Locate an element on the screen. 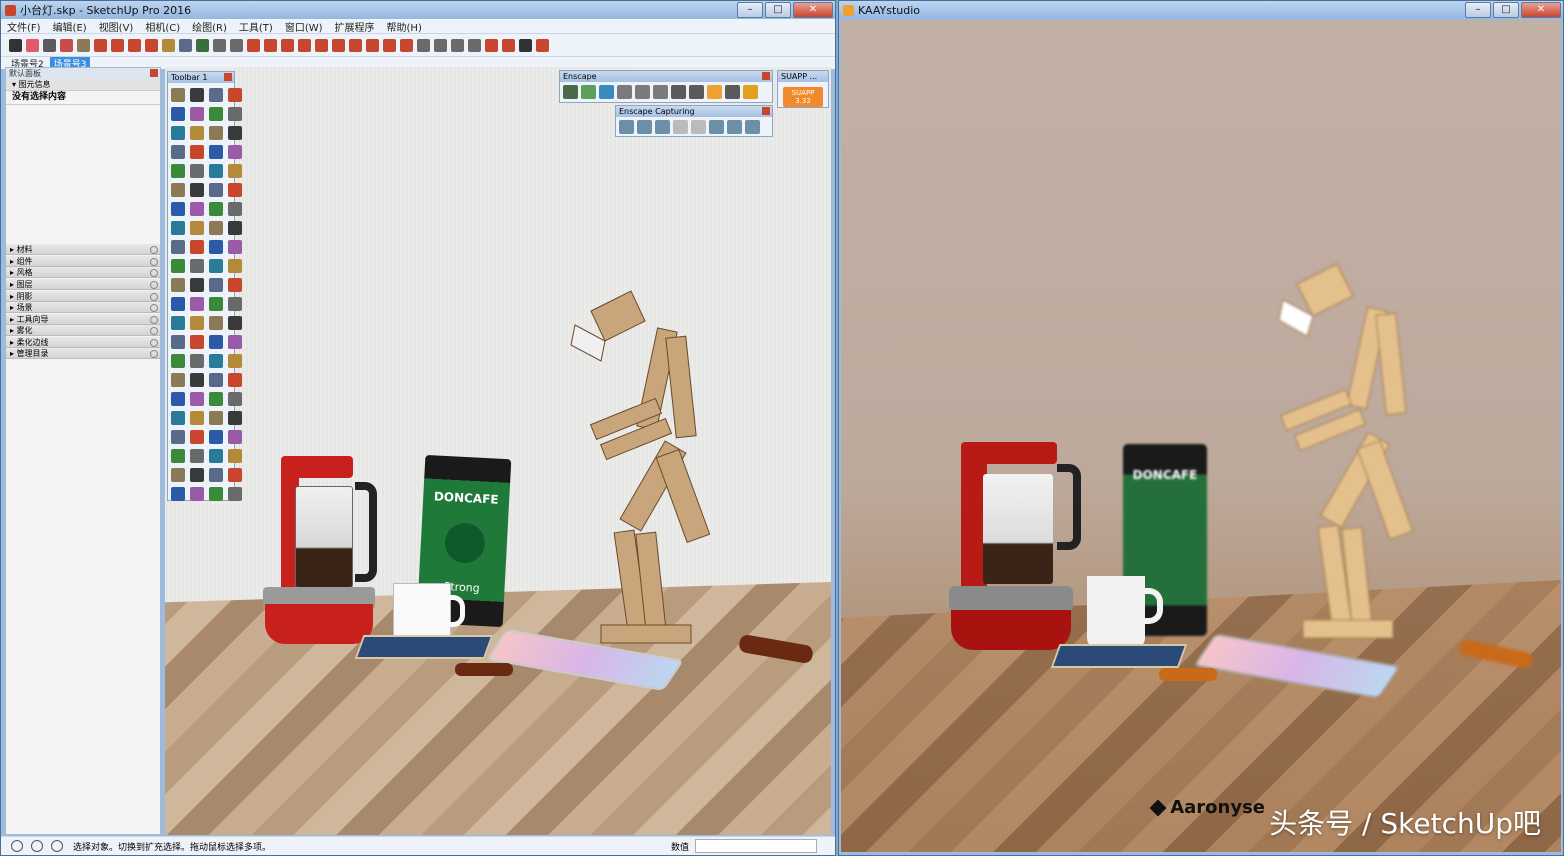  menu-window: 窗口(W) is located at coordinates (304, 26).